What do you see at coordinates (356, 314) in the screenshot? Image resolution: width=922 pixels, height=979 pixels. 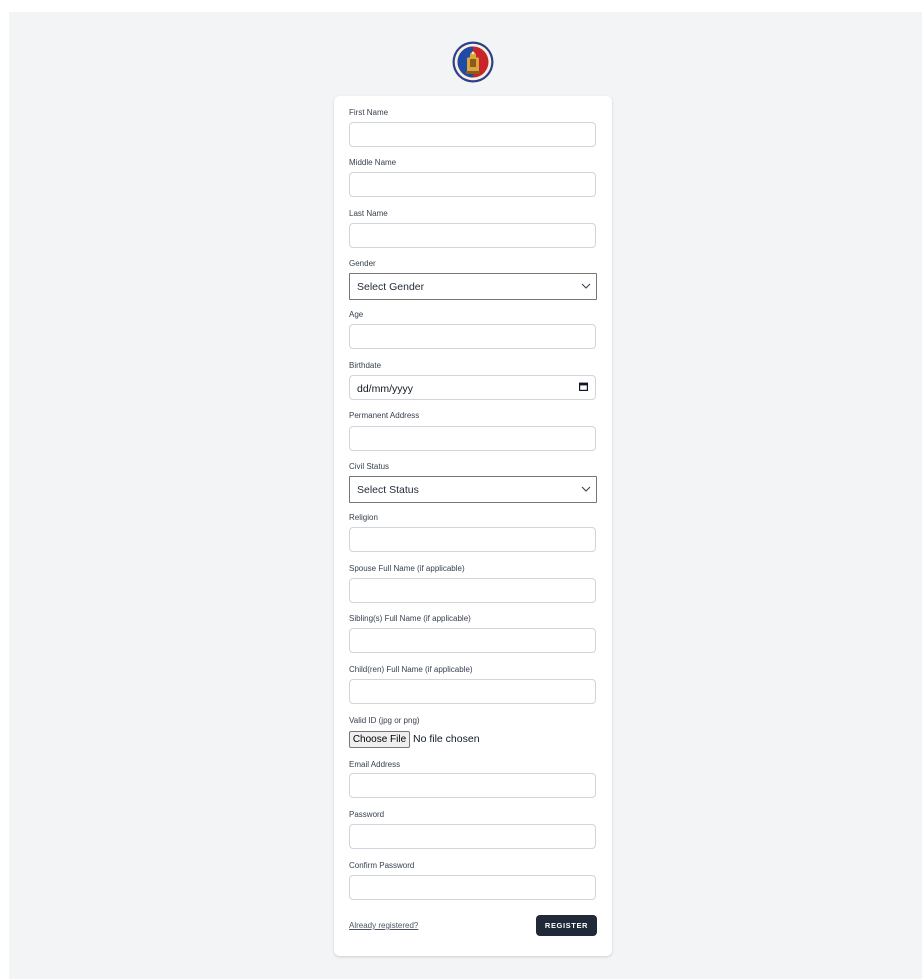 I see `age-label: Age` at bounding box center [356, 314].